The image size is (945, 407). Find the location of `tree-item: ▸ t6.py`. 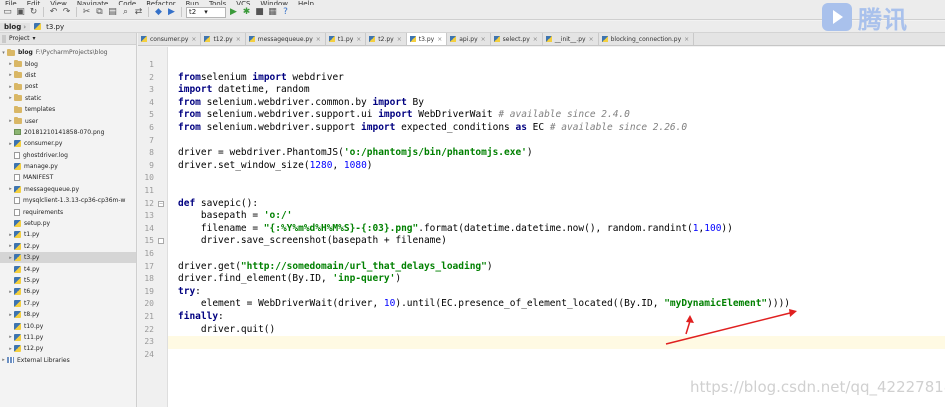

tree-item: ▸ t6.py is located at coordinates (68, 291).